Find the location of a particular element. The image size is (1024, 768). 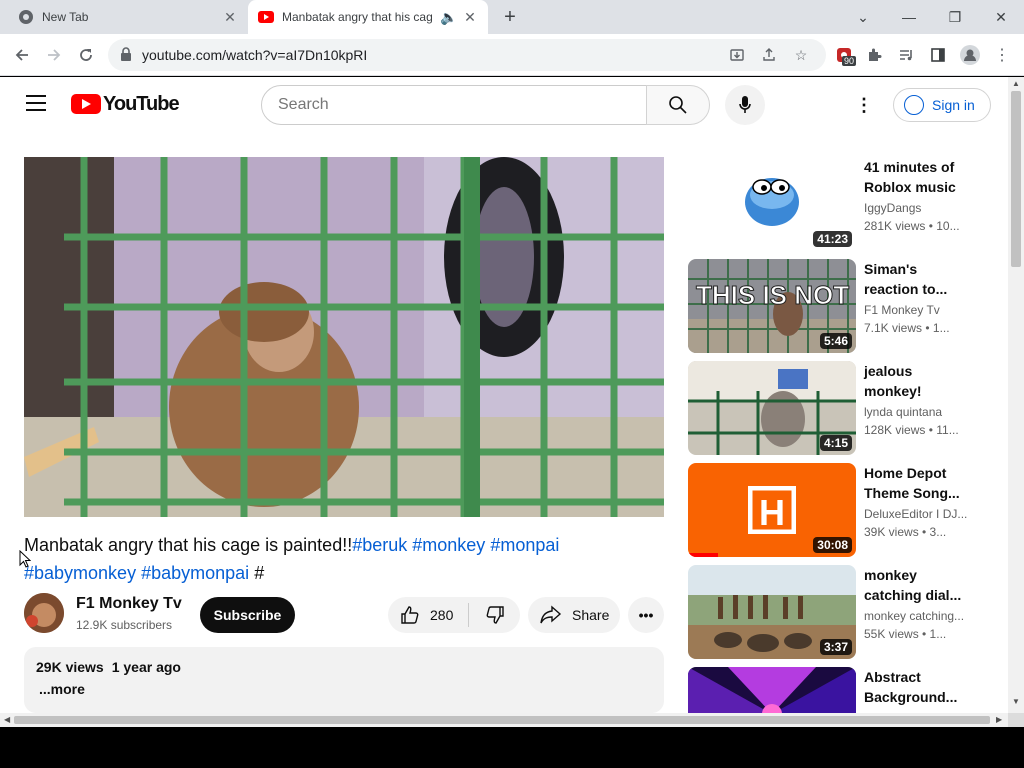

youtube-logo: YouTube is located at coordinates (125, 104).